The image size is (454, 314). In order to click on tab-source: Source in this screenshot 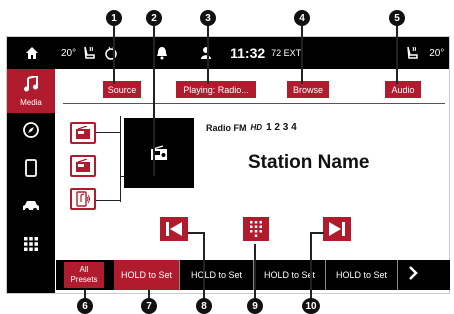, I will do `click(122, 89)`.